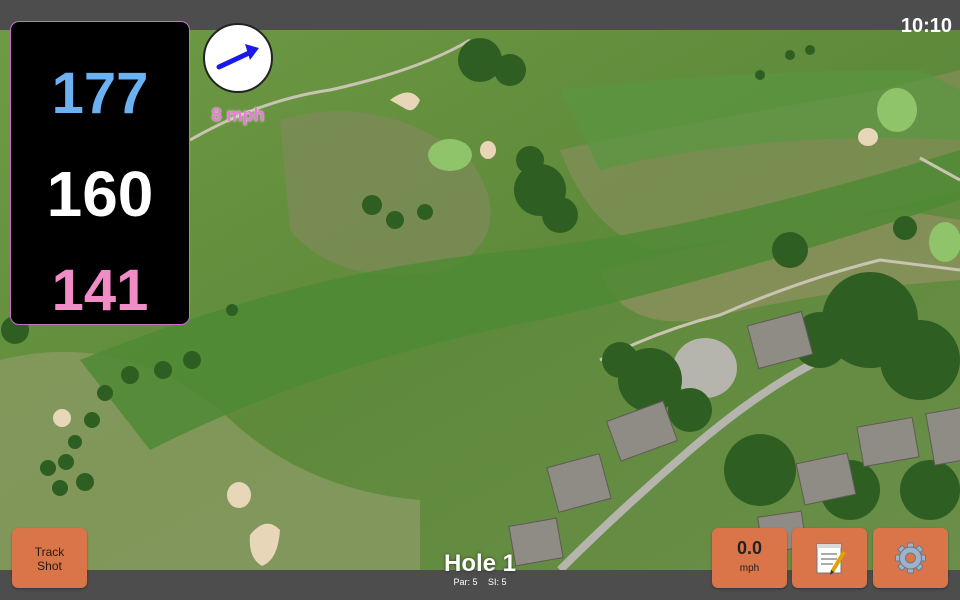 The width and height of the screenshot is (960, 600). I want to click on hole-title: Hole 1, so click(480, 563).